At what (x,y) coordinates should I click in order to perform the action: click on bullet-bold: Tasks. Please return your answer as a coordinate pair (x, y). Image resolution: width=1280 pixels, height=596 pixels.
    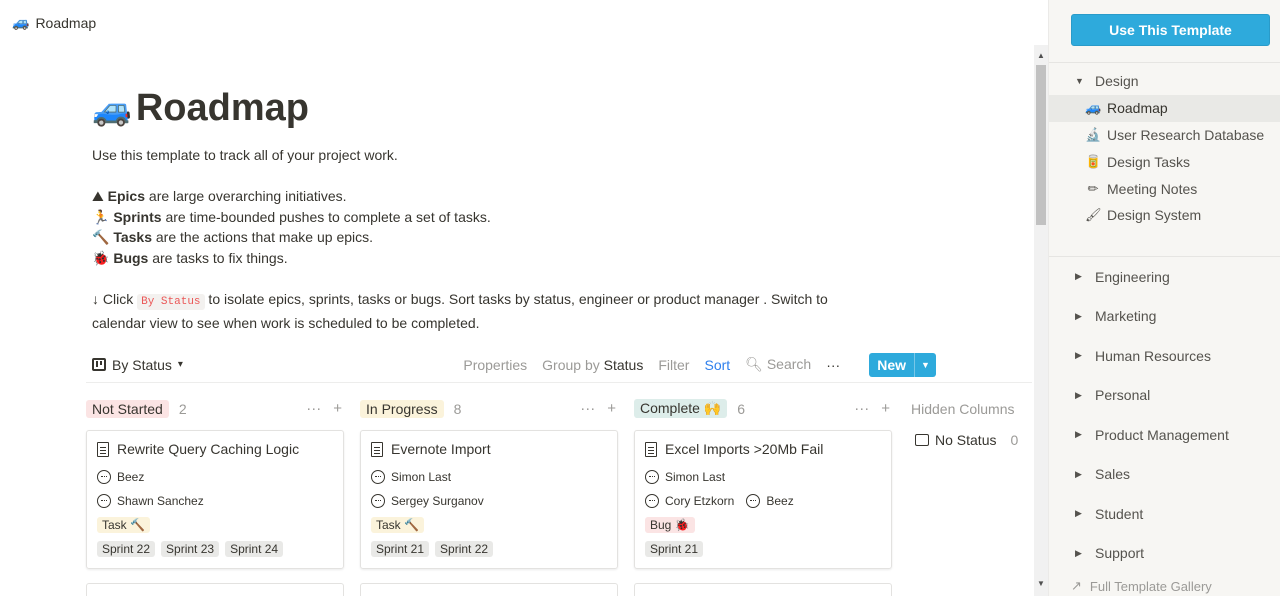
    Looking at the image, I should click on (132, 237).